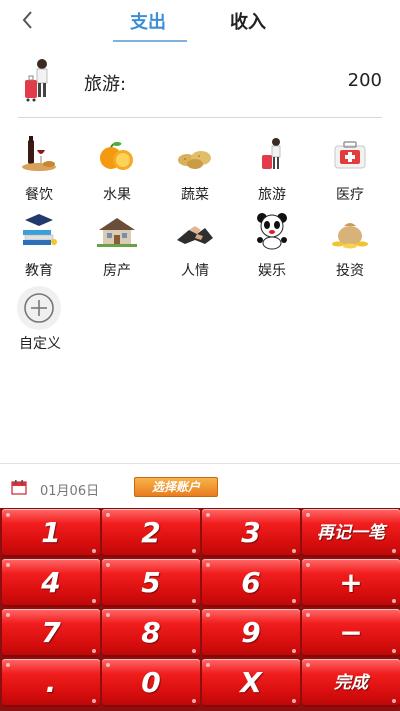  Describe the element at coordinates (39, 271) in the screenshot. I see `category-label: 教育` at that location.